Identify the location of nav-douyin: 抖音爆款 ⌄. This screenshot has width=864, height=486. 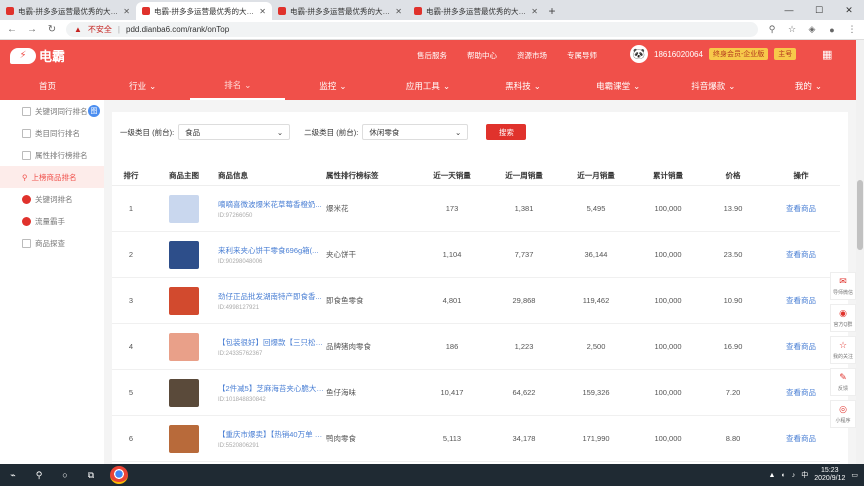
(713, 86).